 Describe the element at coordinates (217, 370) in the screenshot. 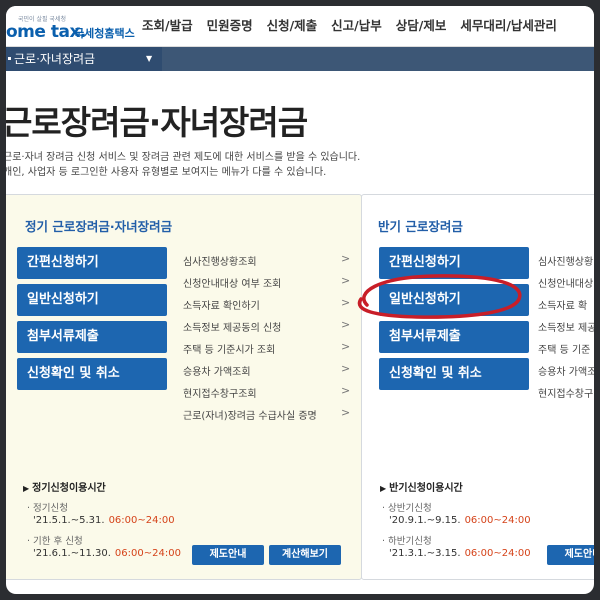

I see `link-car-value: 승용차 가액조회` at that location.